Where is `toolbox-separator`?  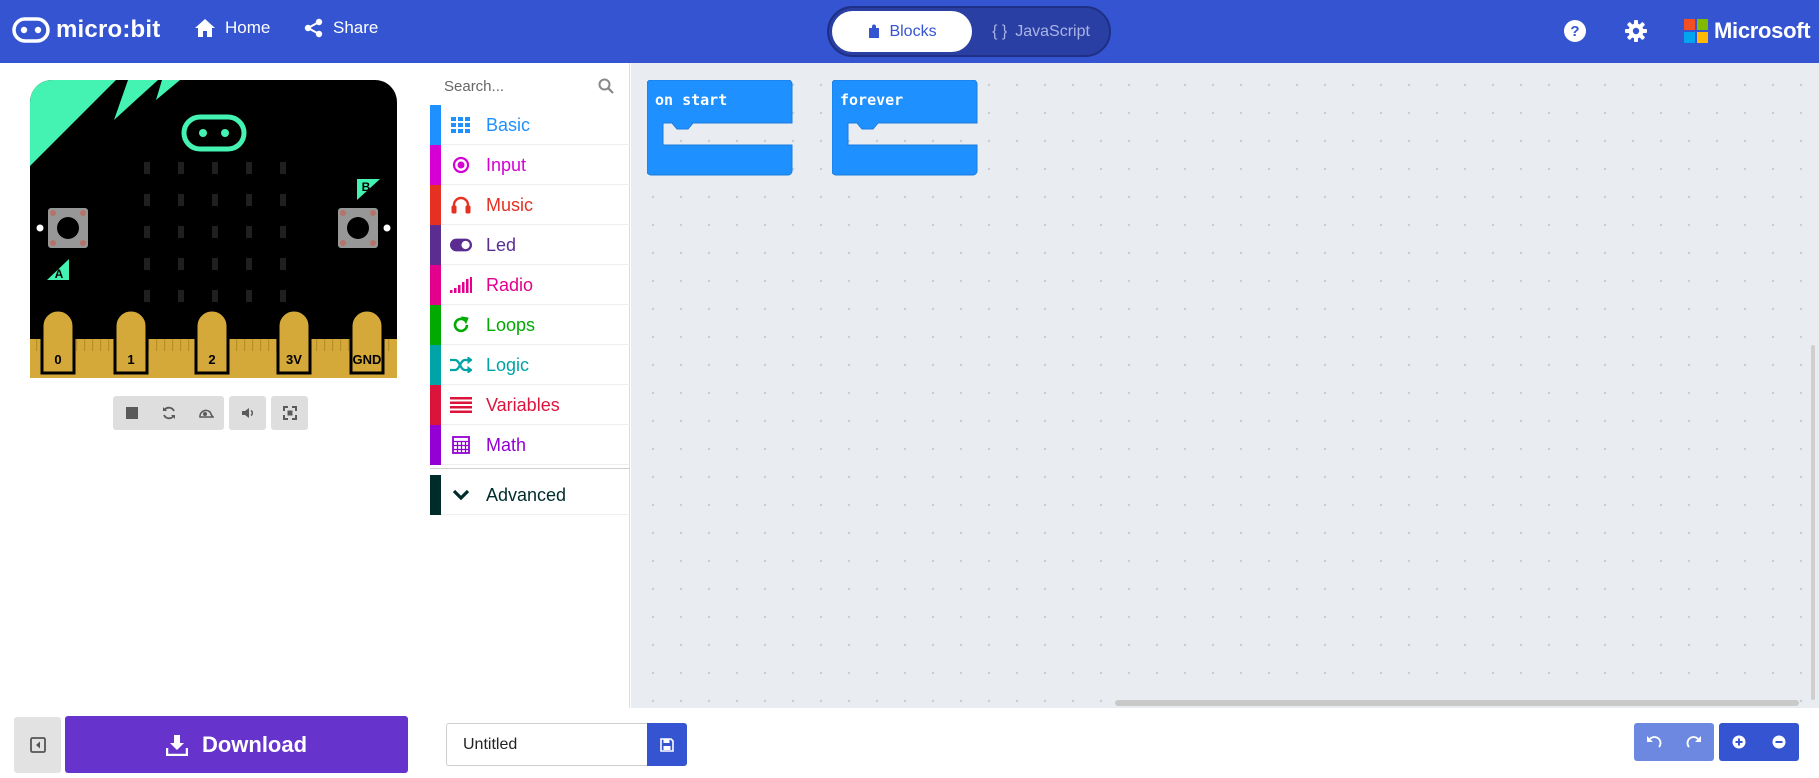
toolbox-separator is located at coordinates (530, 468).